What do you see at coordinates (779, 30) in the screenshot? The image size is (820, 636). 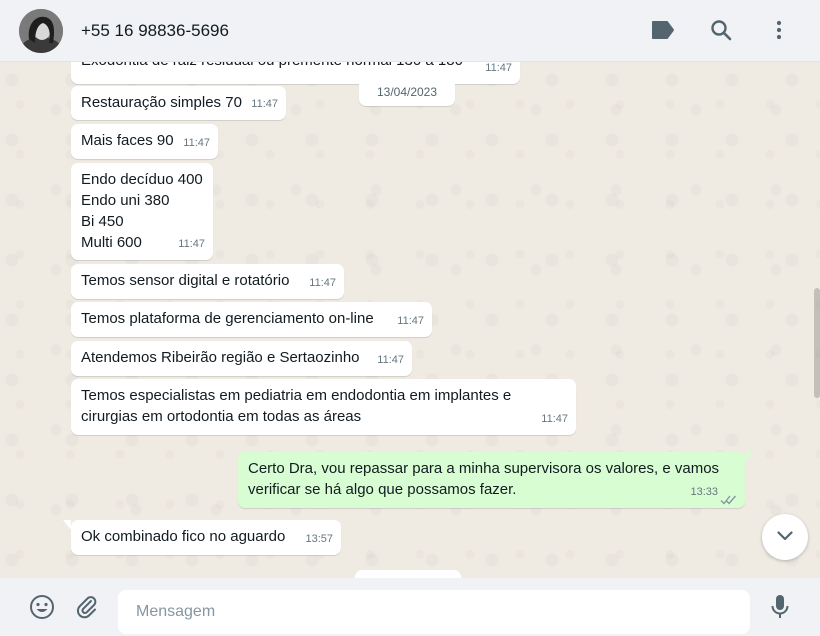 I see `menu-icon` at bounding box center [779, 30].